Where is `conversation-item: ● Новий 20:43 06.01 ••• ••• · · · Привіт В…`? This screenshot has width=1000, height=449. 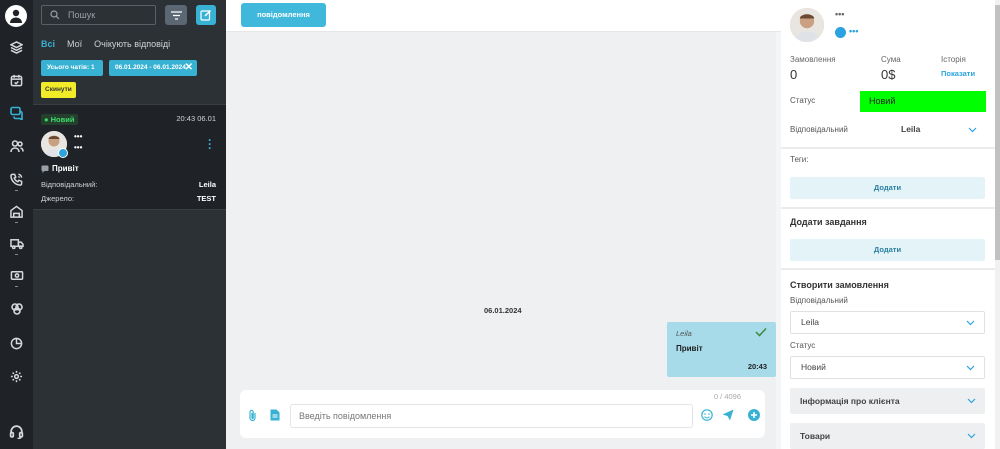
conversation-item: ● Новий 20:43 06.01 ••• ••• · · · Привіт В… is located at coordinates (129, 157).